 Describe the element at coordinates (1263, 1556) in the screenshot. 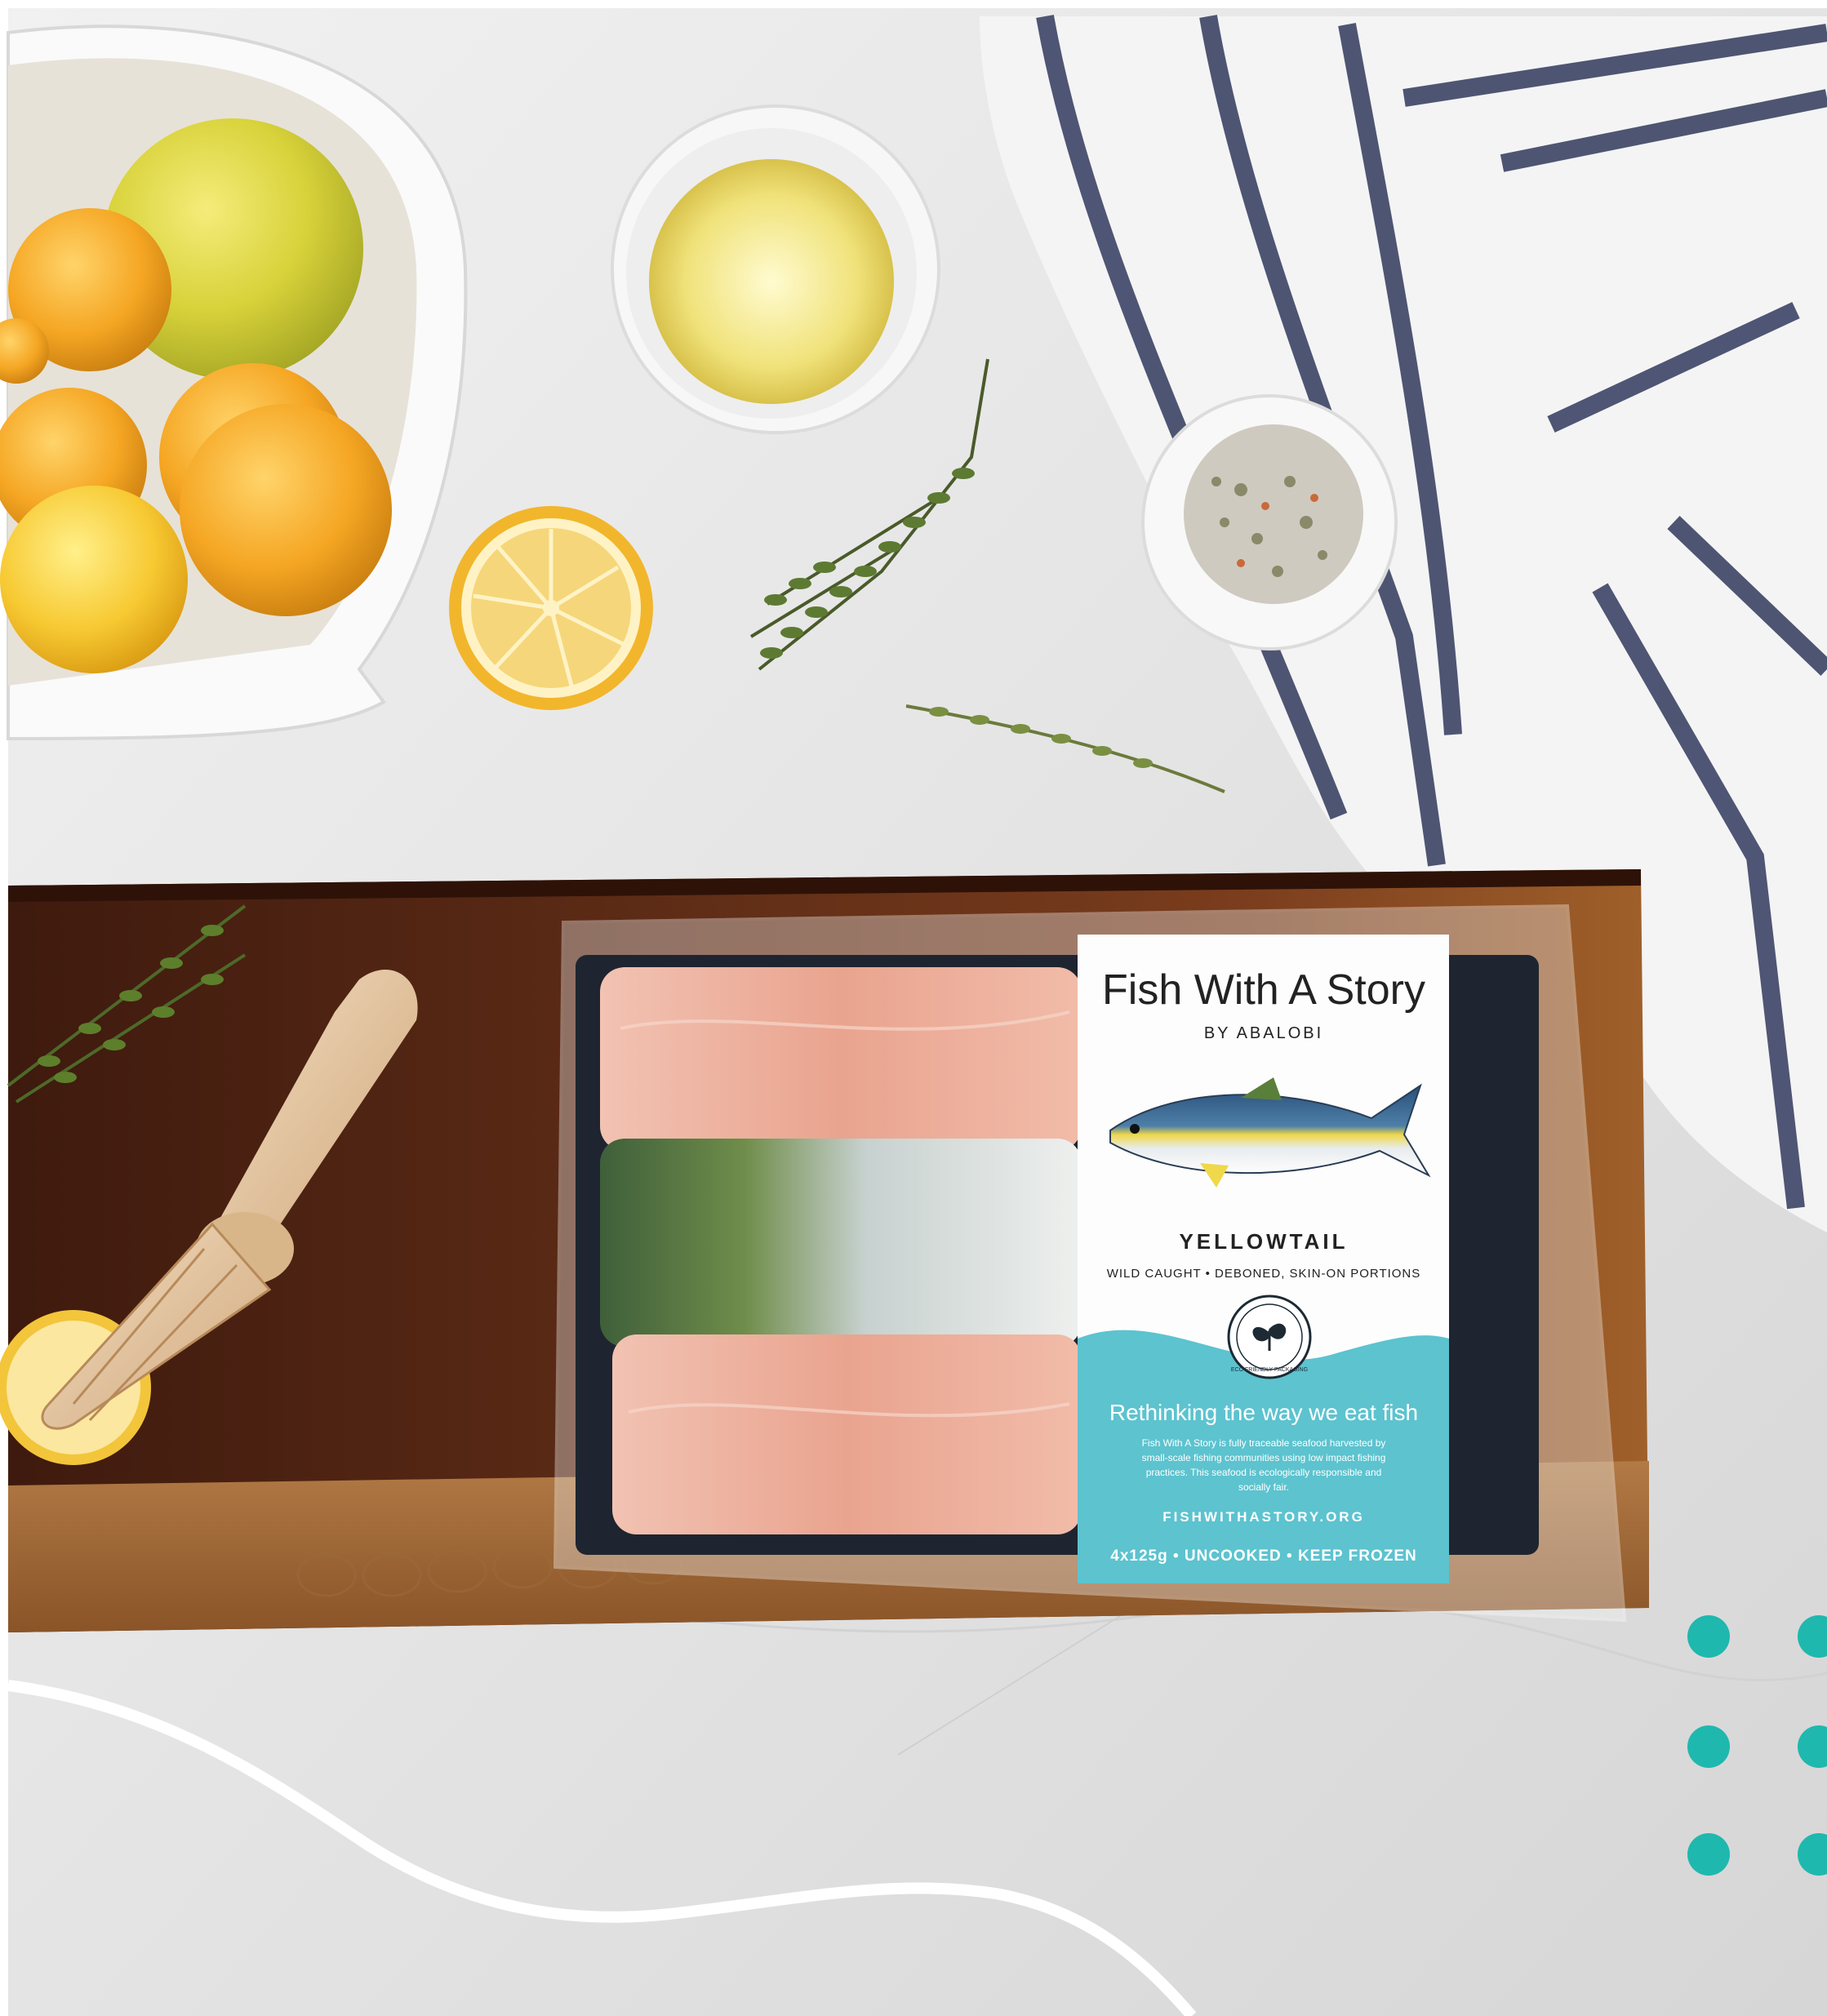

I see `weight-info: 4x125g • UNCOOKED • KEEP FROZEN` at that location.